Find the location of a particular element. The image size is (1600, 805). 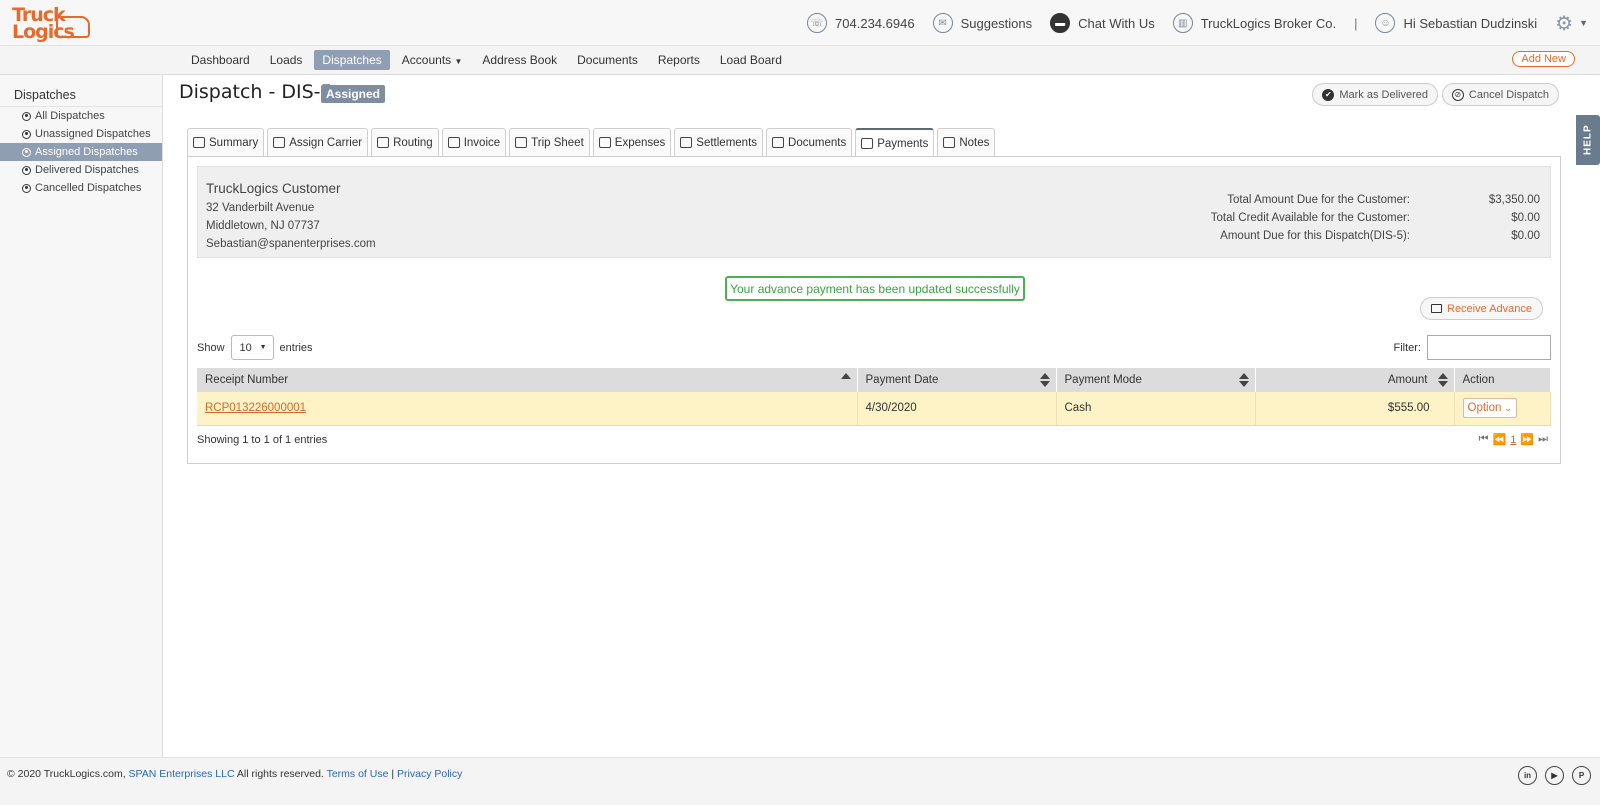

mark-as-delivered-label: Mark as Delivered is located at coordinates (1383, 94).